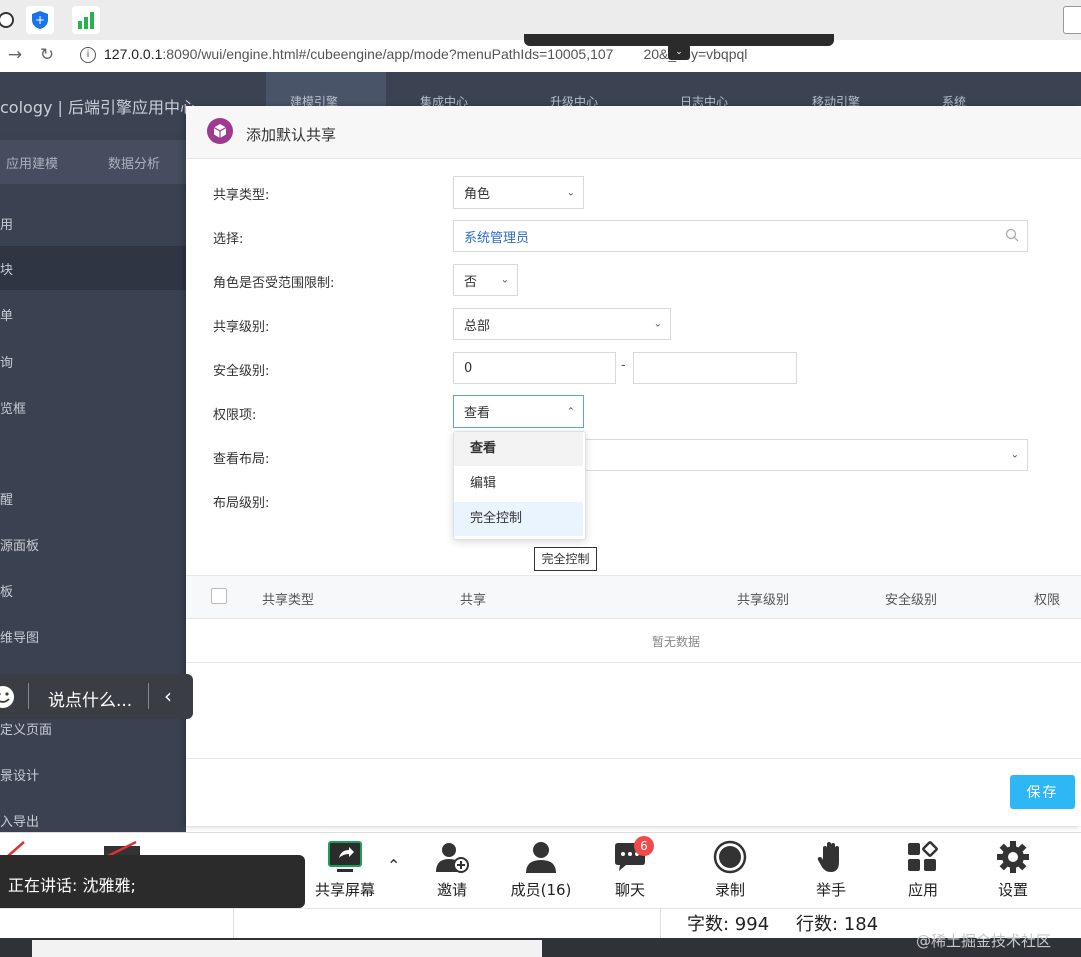  I want to click on column-header: 共享, so click(473, 598).